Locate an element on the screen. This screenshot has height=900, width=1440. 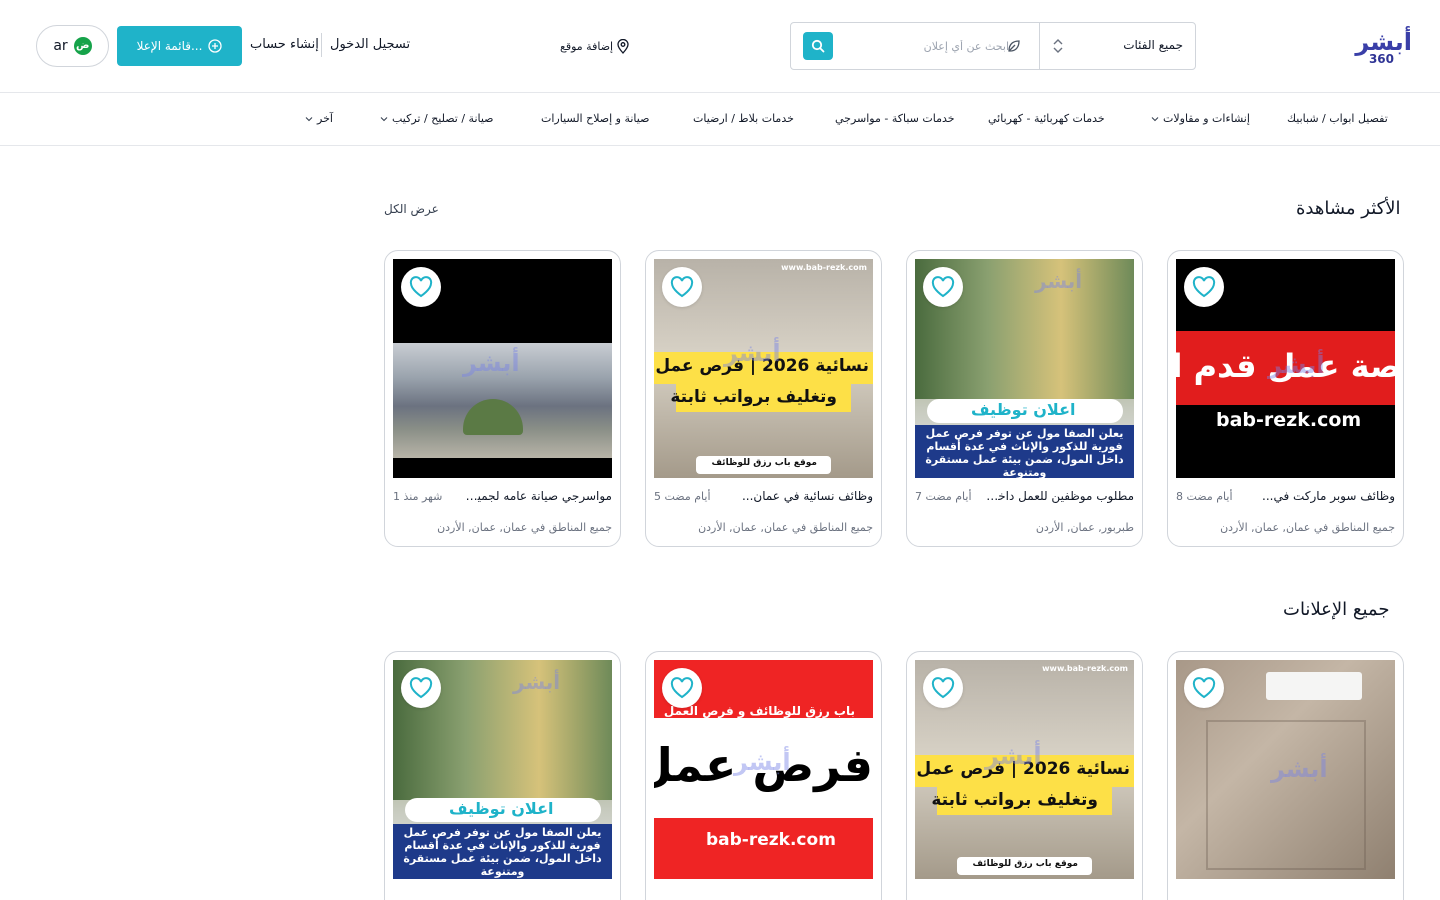
nav-item-plumbing: خدمات سباكة - مواسرجي is located at coordinates (895, 118).